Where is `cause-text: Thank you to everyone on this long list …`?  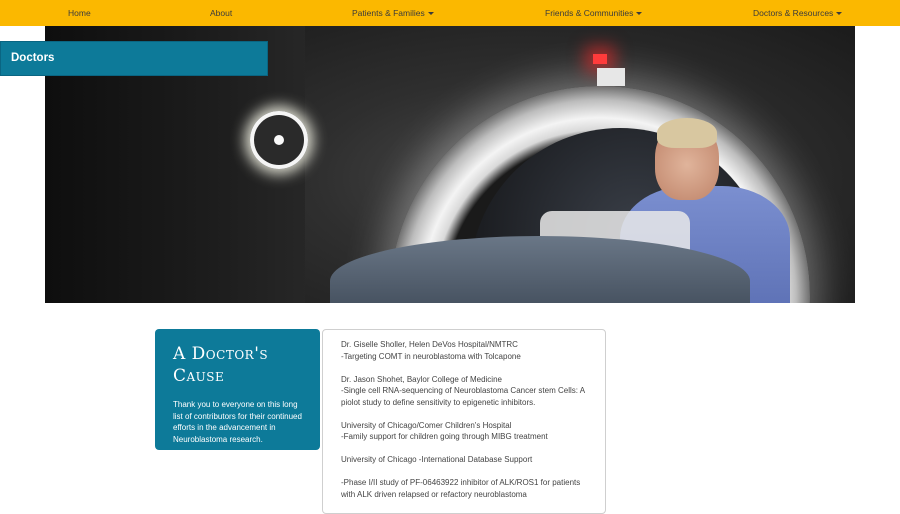
cause-text: Thank you to everyone on this long list … is located at coordinates (237, 422).